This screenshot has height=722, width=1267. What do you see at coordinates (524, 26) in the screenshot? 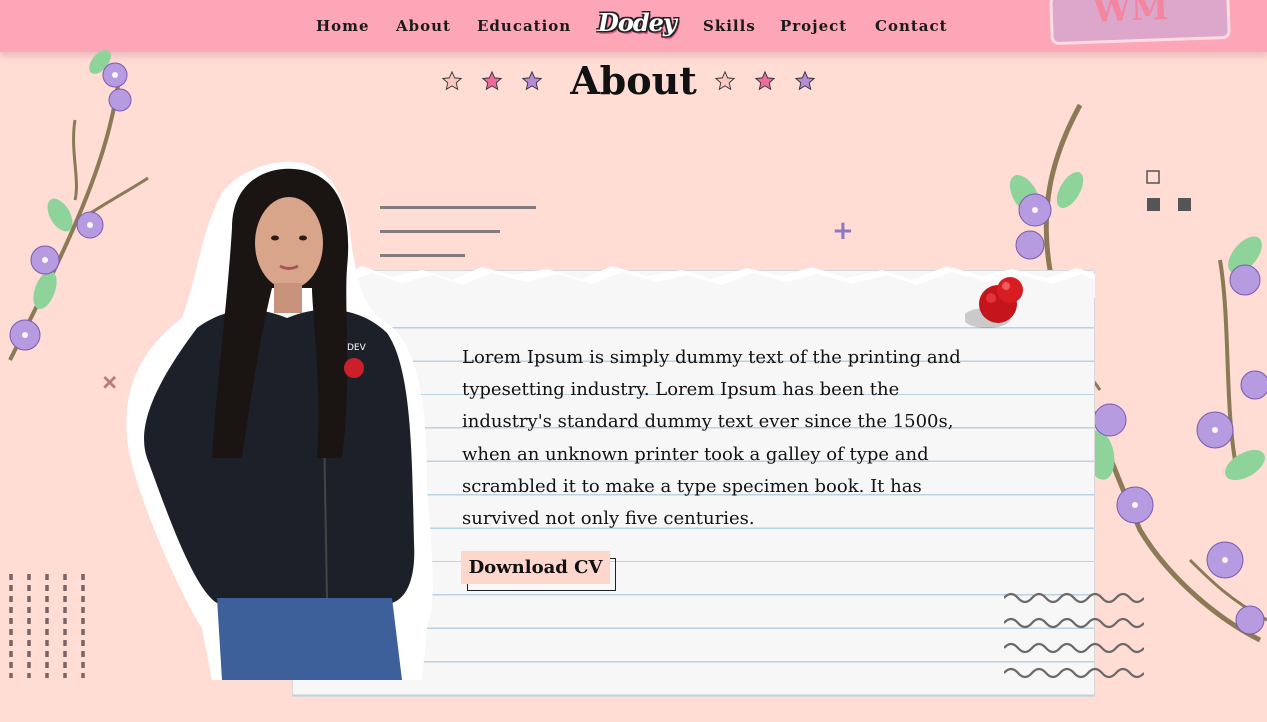
I see `nav-item-education: Education` at bounding box center [524, 26].